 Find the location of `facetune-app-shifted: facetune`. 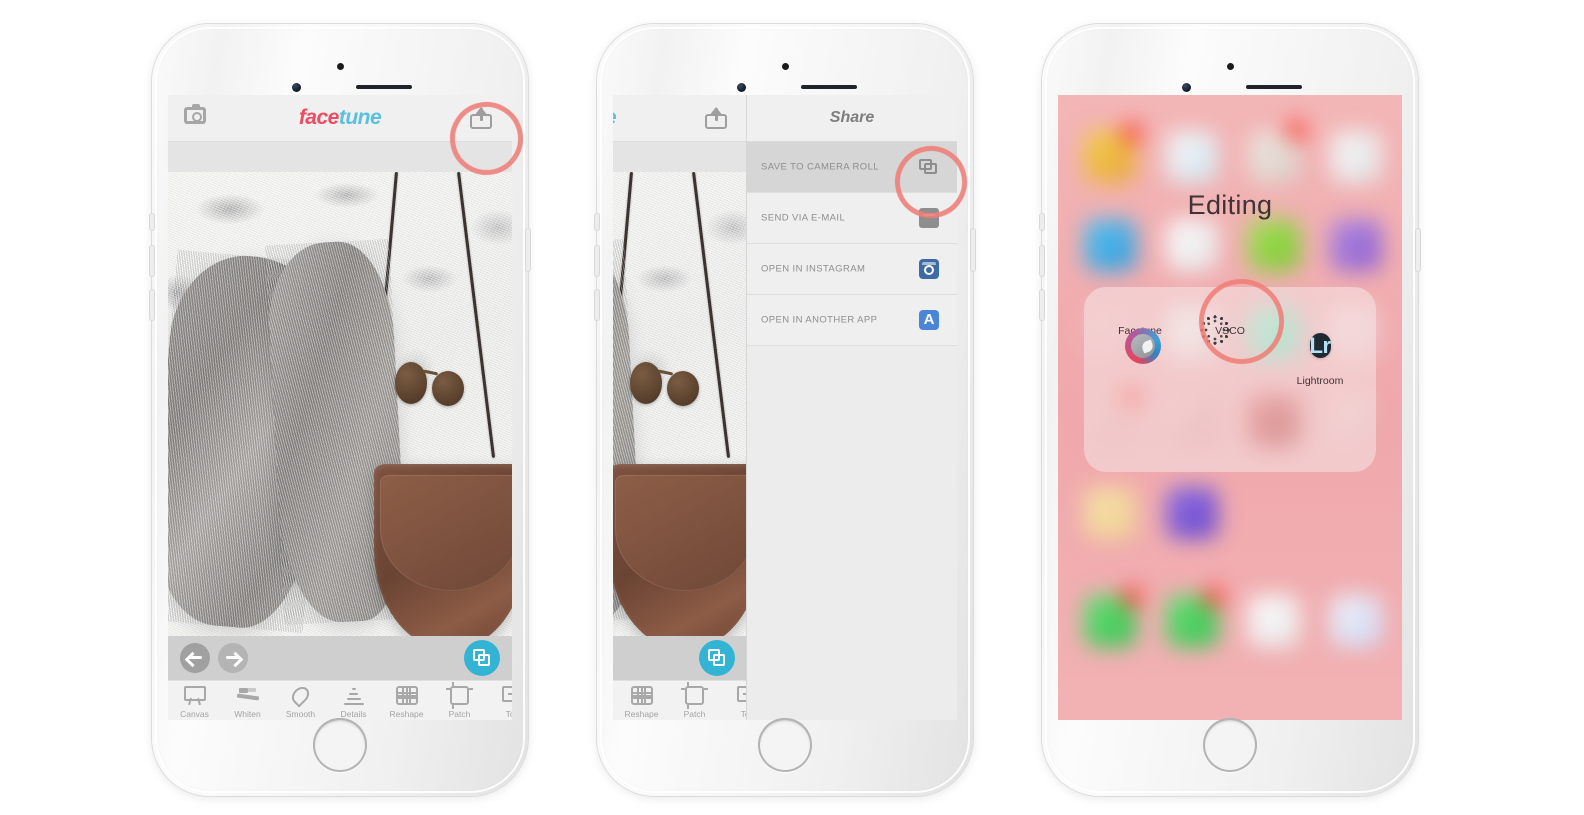

facetune-app-shifted: facetune is located at coordinates (685, 407).